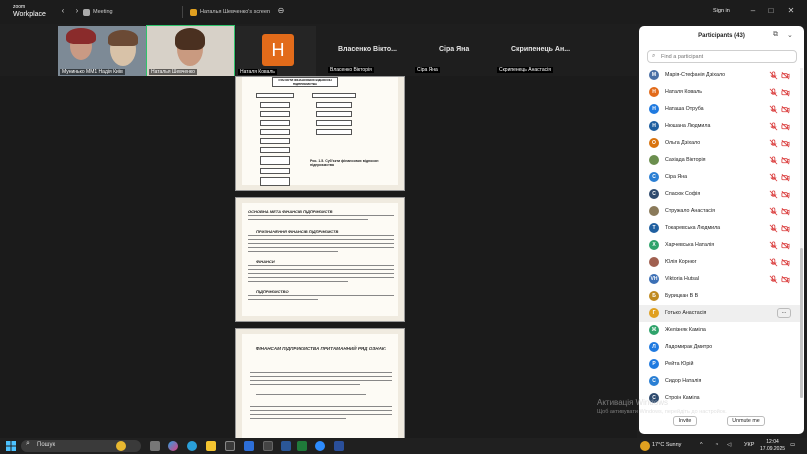 The image size is (807, 454). I want to click on unmute-me-button: Unmute me, so click(746, 421).